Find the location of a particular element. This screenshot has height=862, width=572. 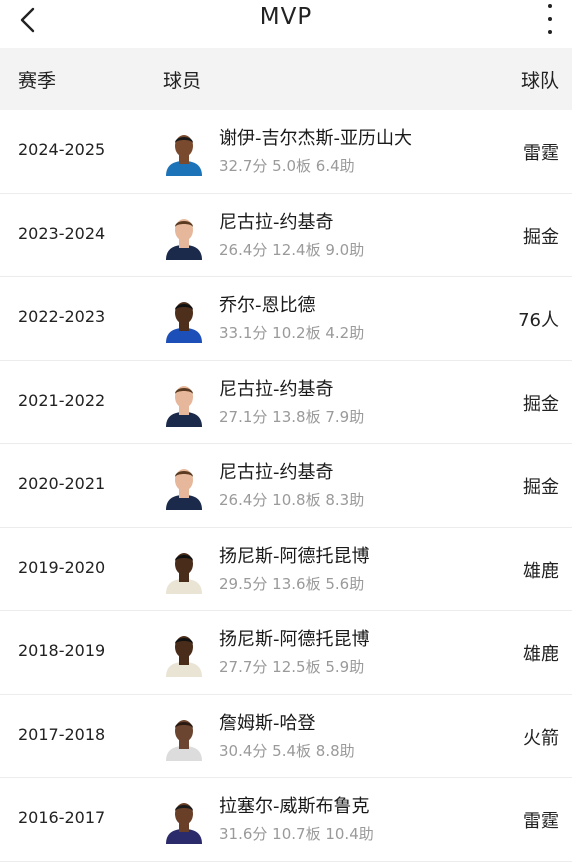

player-stats: 33.1分 10.2板 4.2助 is located at coordinates (292, 333).